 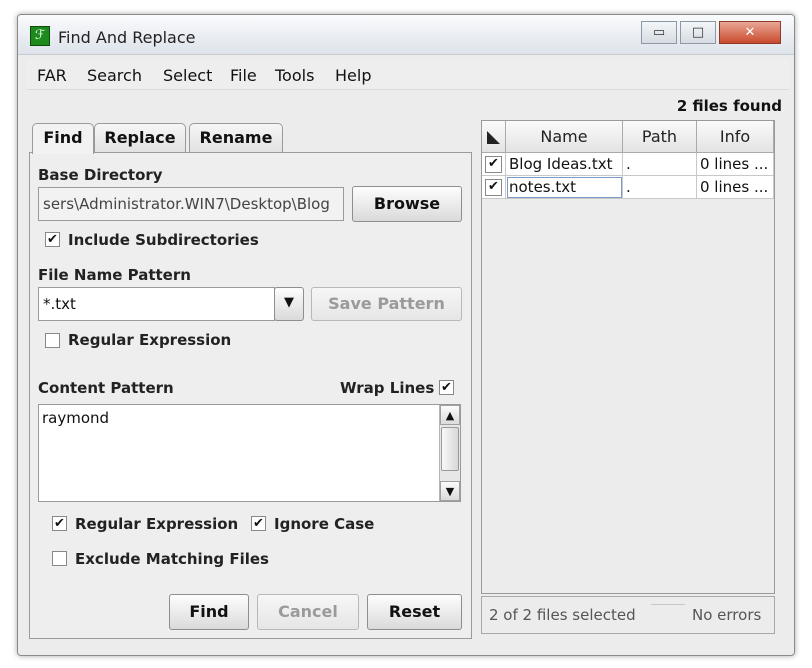 What do you see at coordinates (729, 106) in the screenshot?
I see `files-found-status: 2 files found` at bounding box center [729, 106].